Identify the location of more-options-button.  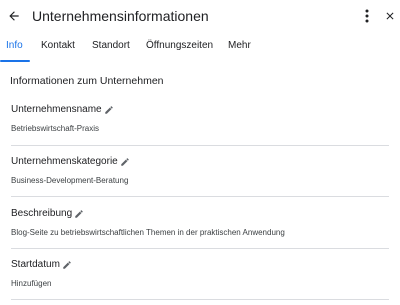
(367, 16).